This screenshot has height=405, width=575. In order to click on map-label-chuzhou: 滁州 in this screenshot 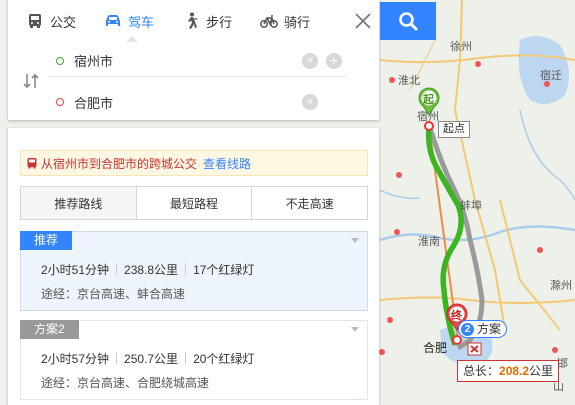, I will do `click(561, 286)`.